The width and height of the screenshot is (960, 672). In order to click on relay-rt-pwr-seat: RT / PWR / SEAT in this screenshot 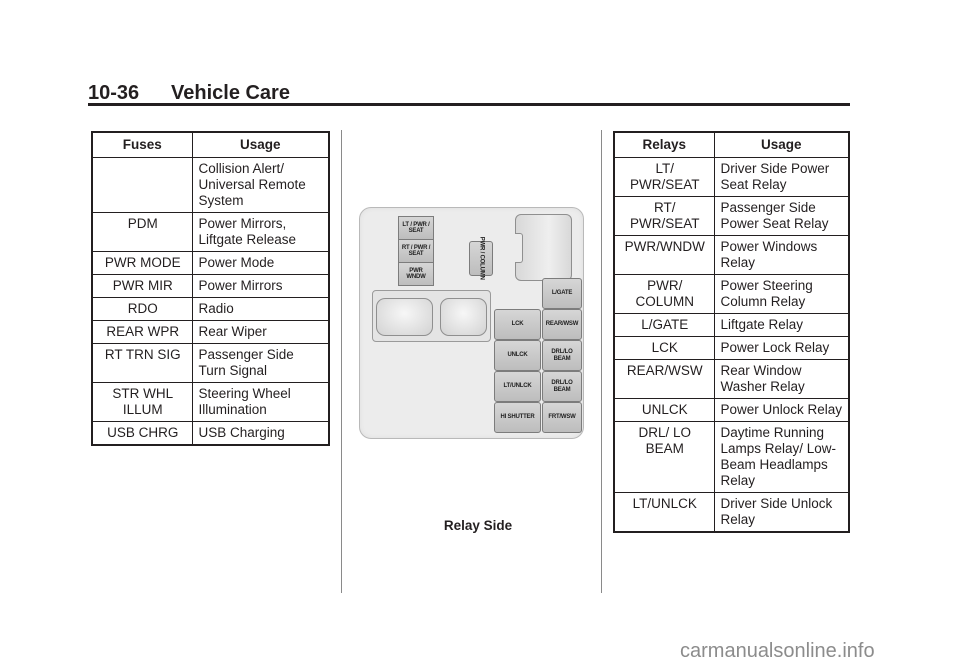, I will do `click(416, 251)`.